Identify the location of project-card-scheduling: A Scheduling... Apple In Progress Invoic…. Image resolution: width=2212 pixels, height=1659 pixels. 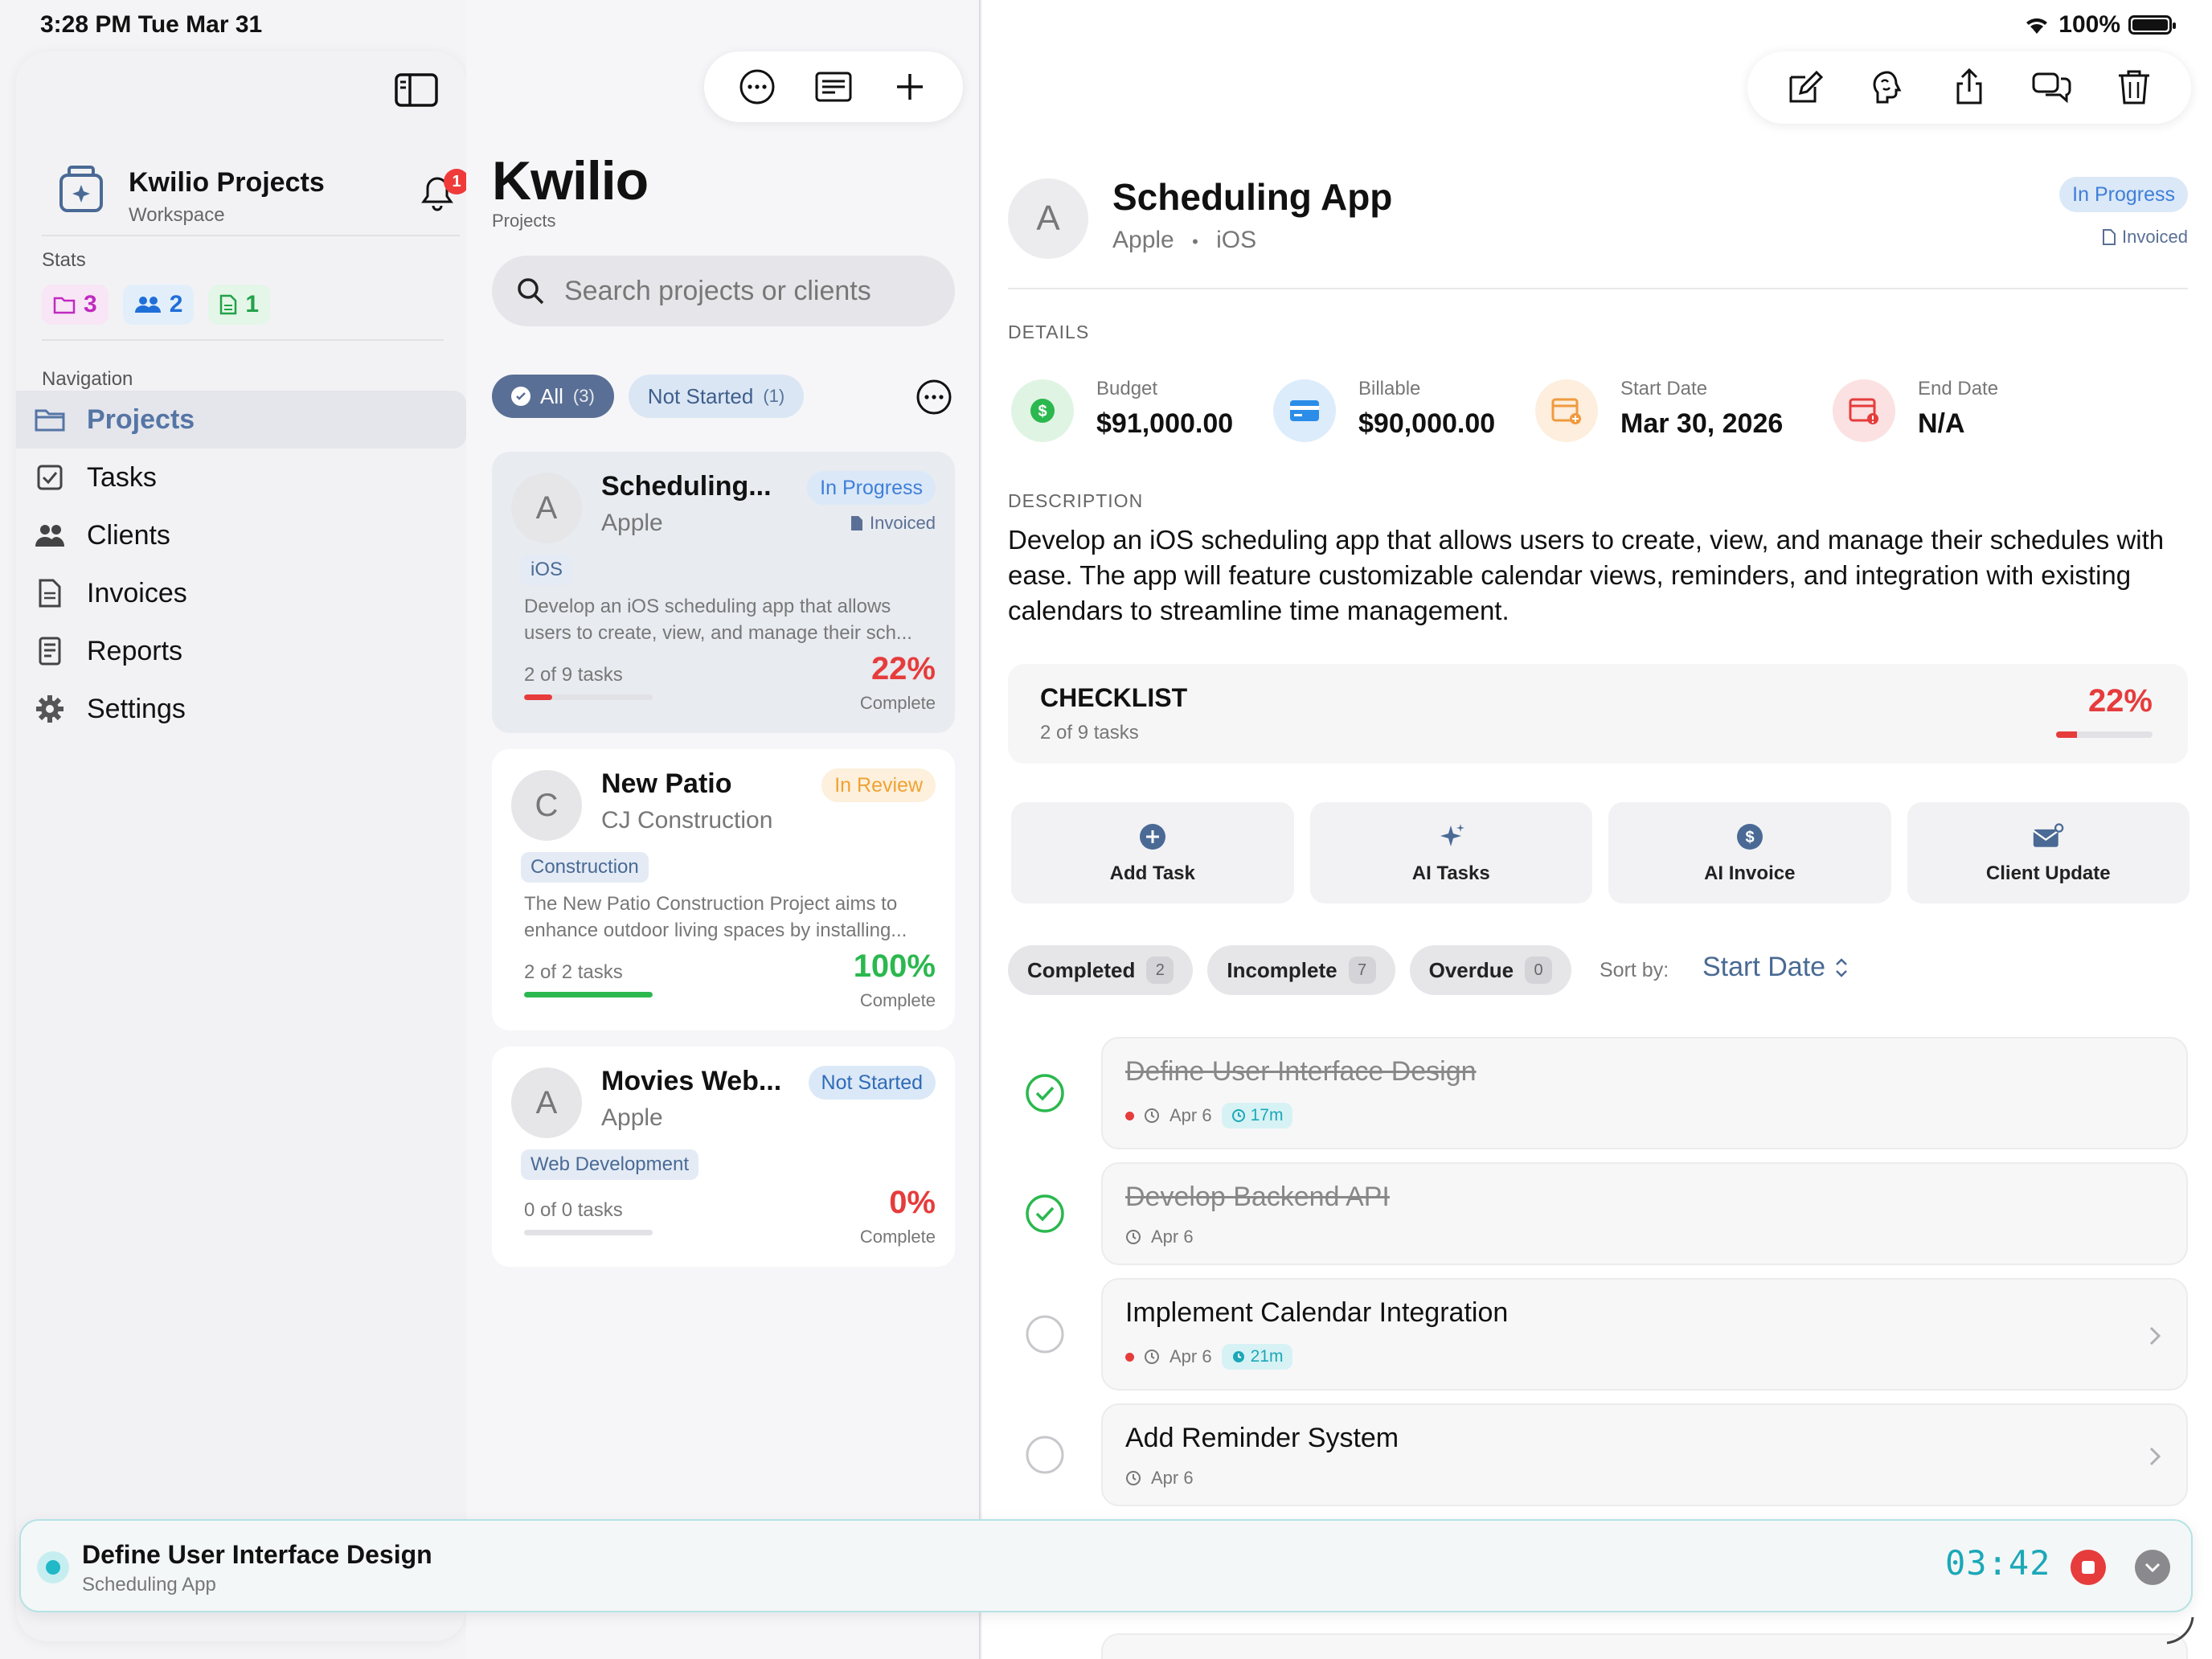
(723, 592).